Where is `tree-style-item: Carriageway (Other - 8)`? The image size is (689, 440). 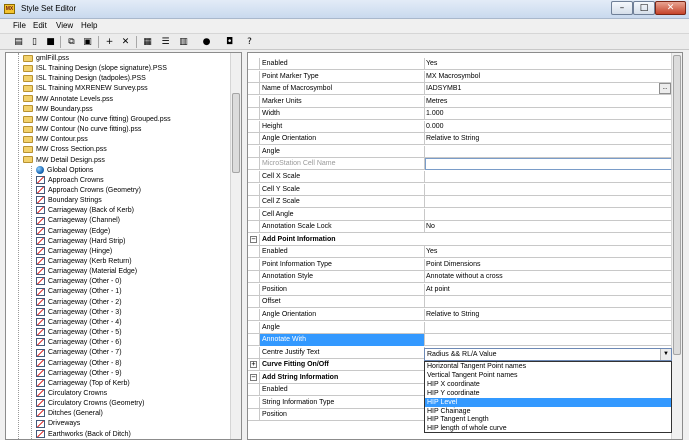 tree-style-item: Carriageway (Other - 8) is located at coordinates (79, 363).